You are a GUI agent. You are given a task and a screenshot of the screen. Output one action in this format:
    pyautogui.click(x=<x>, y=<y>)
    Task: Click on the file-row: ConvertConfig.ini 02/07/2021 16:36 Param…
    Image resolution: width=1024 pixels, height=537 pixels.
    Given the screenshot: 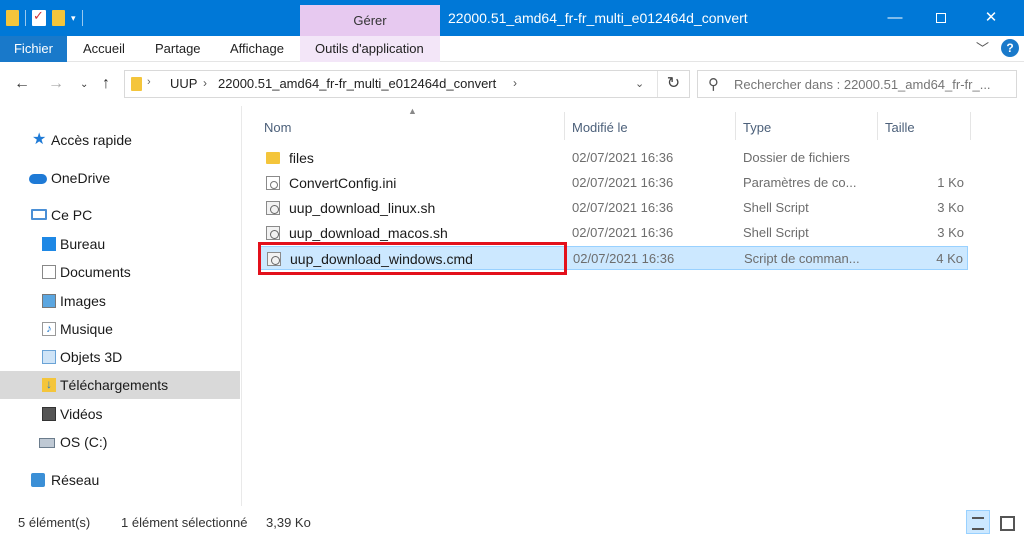 What is the action you would take?
    pyautogui.click(x=613, y=183)
    